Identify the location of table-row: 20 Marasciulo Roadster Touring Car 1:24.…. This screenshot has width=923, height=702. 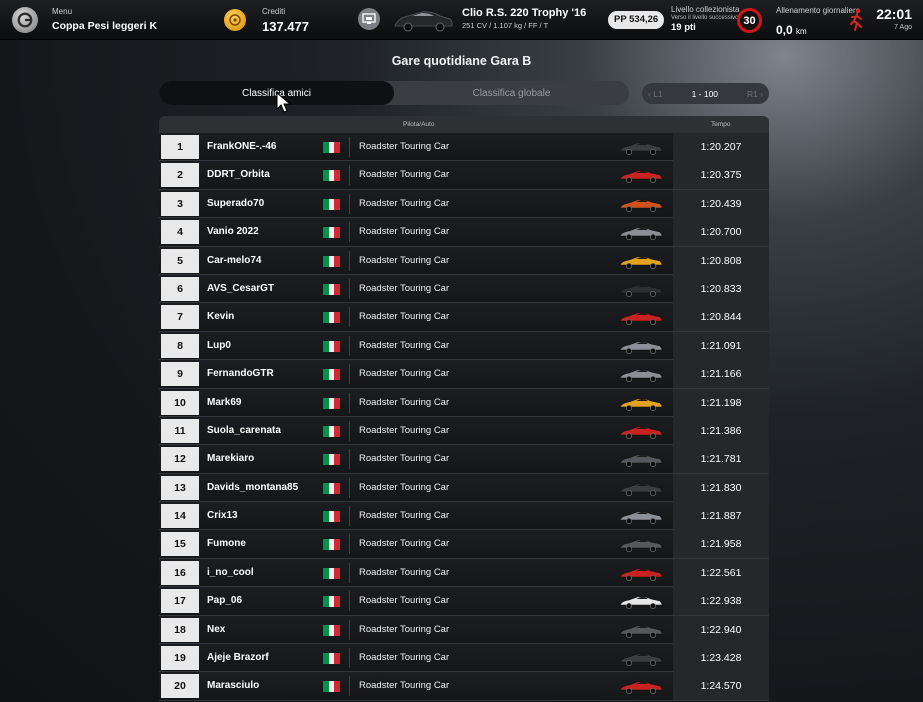
(464, 686).